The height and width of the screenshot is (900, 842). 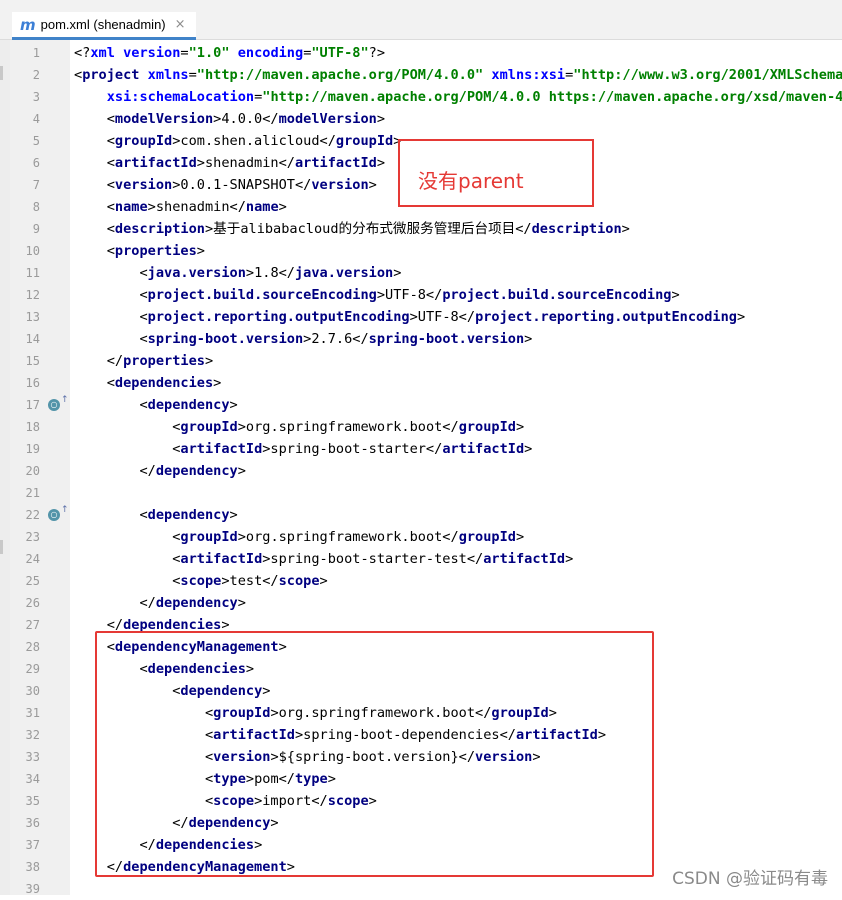 I want to click on code-line: <java.version>1.8</java.version>, so click(x=237, y=273).